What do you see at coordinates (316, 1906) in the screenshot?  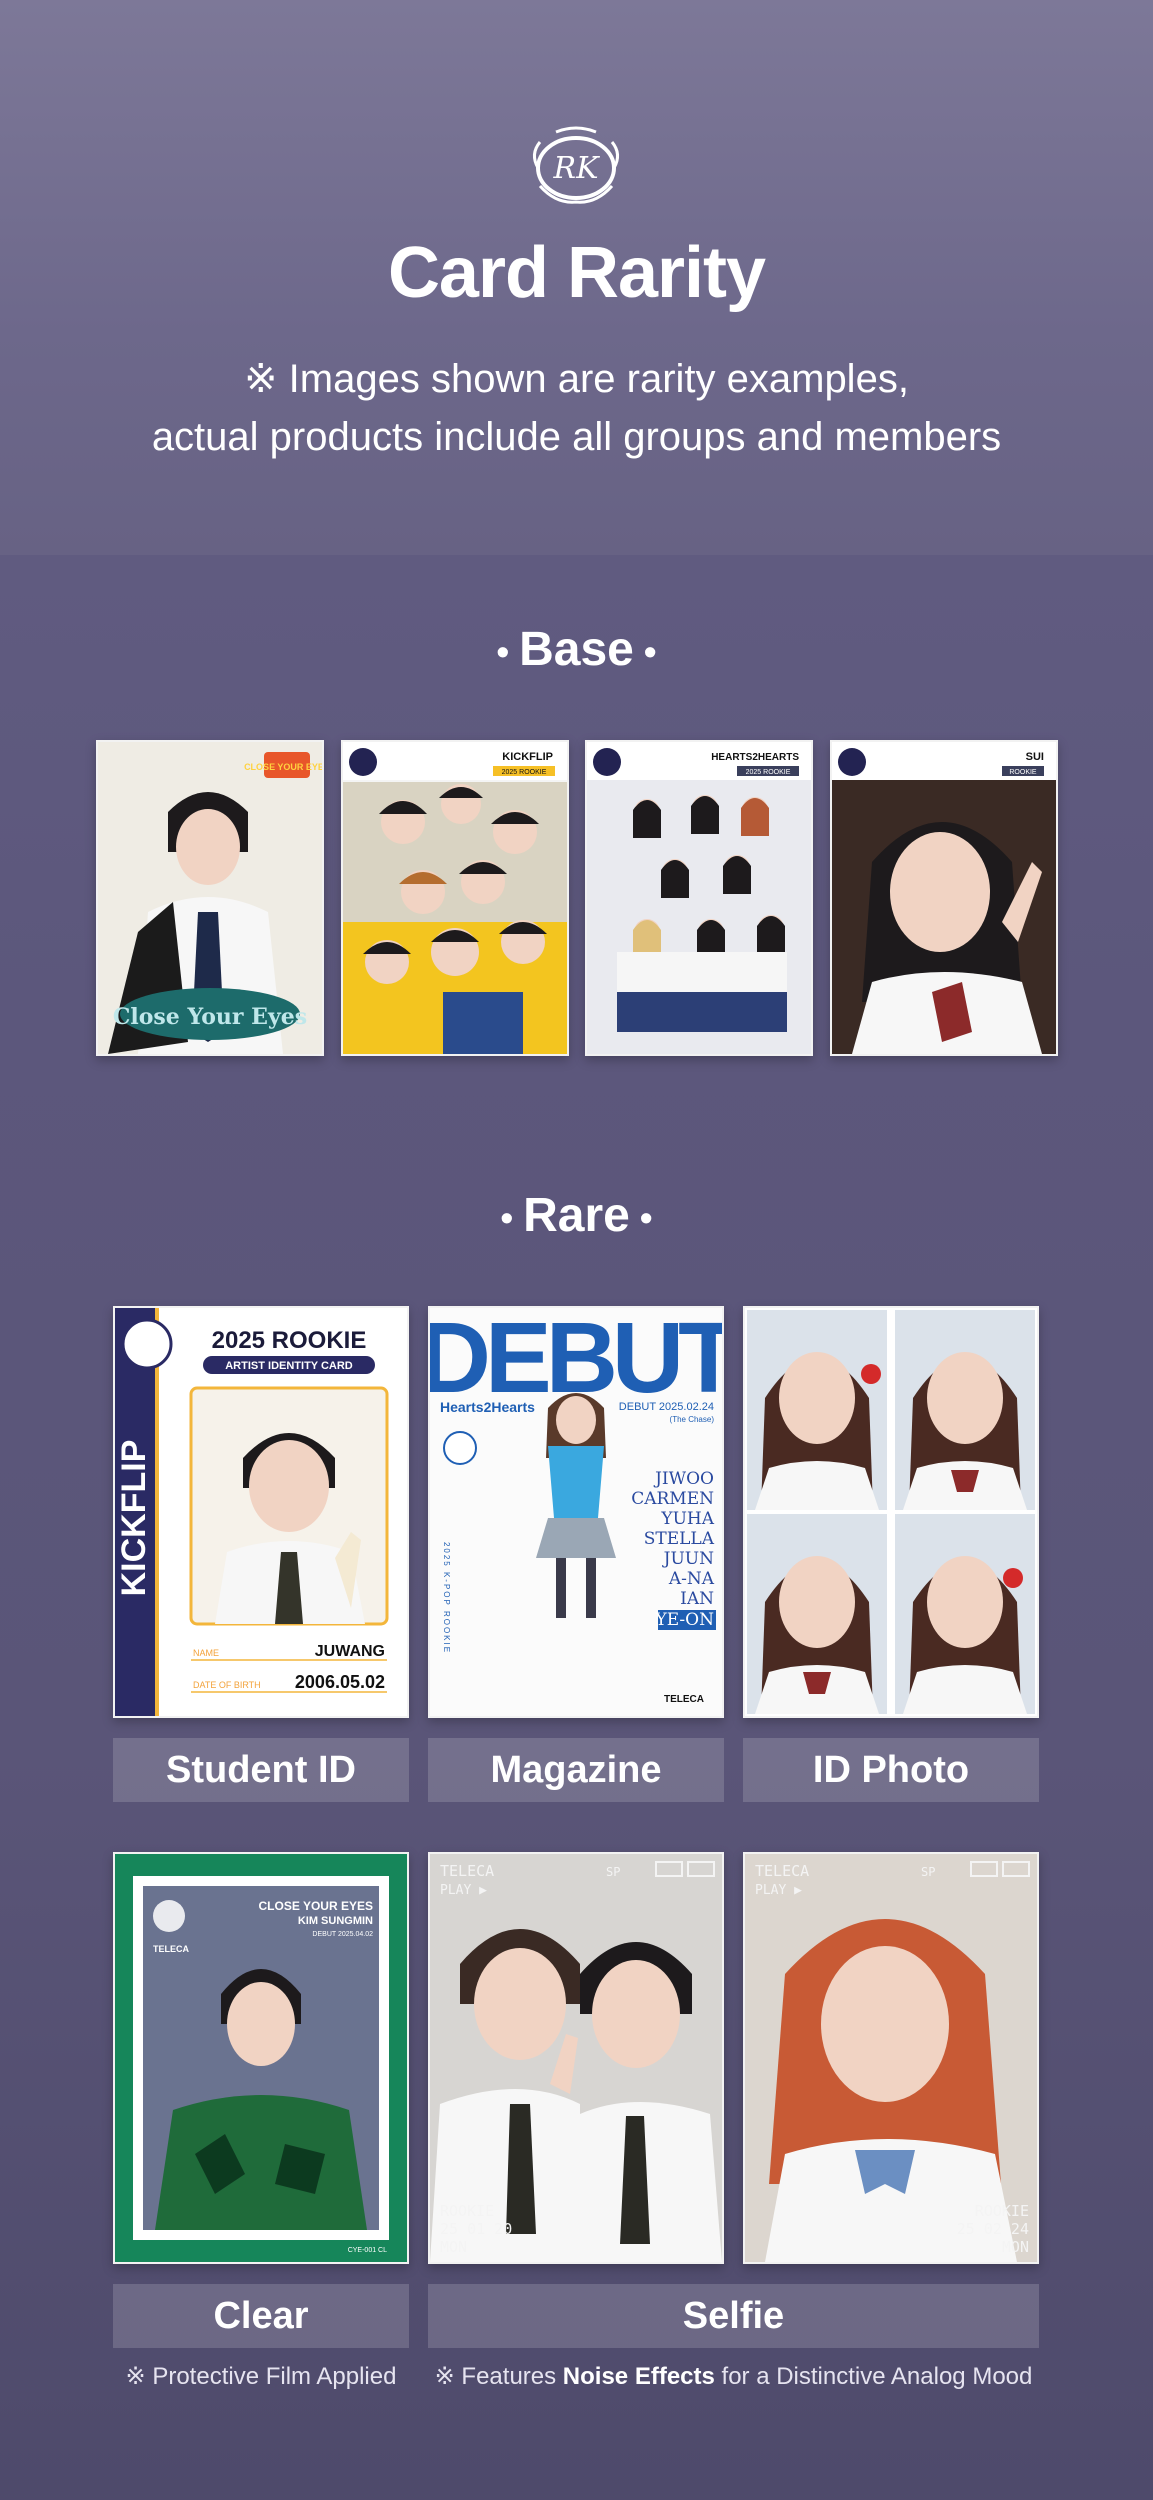 I see `clear-line-1: CLOSE YOUR EYES` at bounding box center [316, 1906].